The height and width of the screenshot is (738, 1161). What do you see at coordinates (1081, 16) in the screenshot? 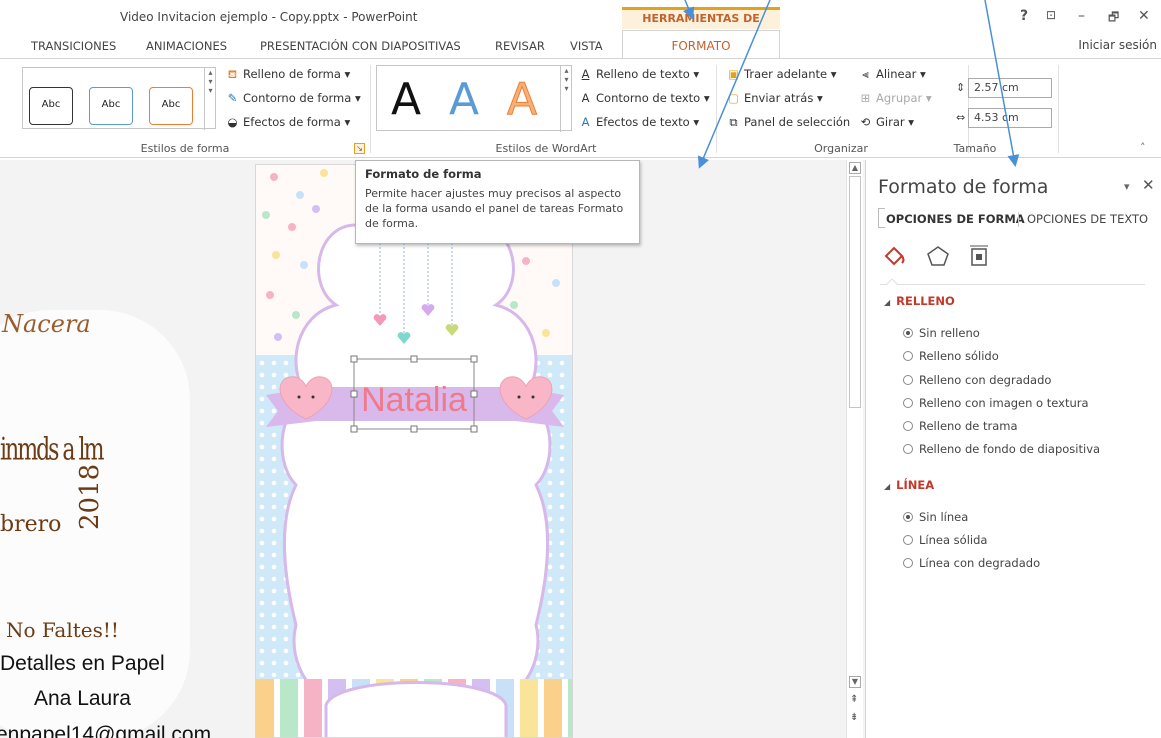
I see `minimize-icon: –` at bounding box center [1081, 16].